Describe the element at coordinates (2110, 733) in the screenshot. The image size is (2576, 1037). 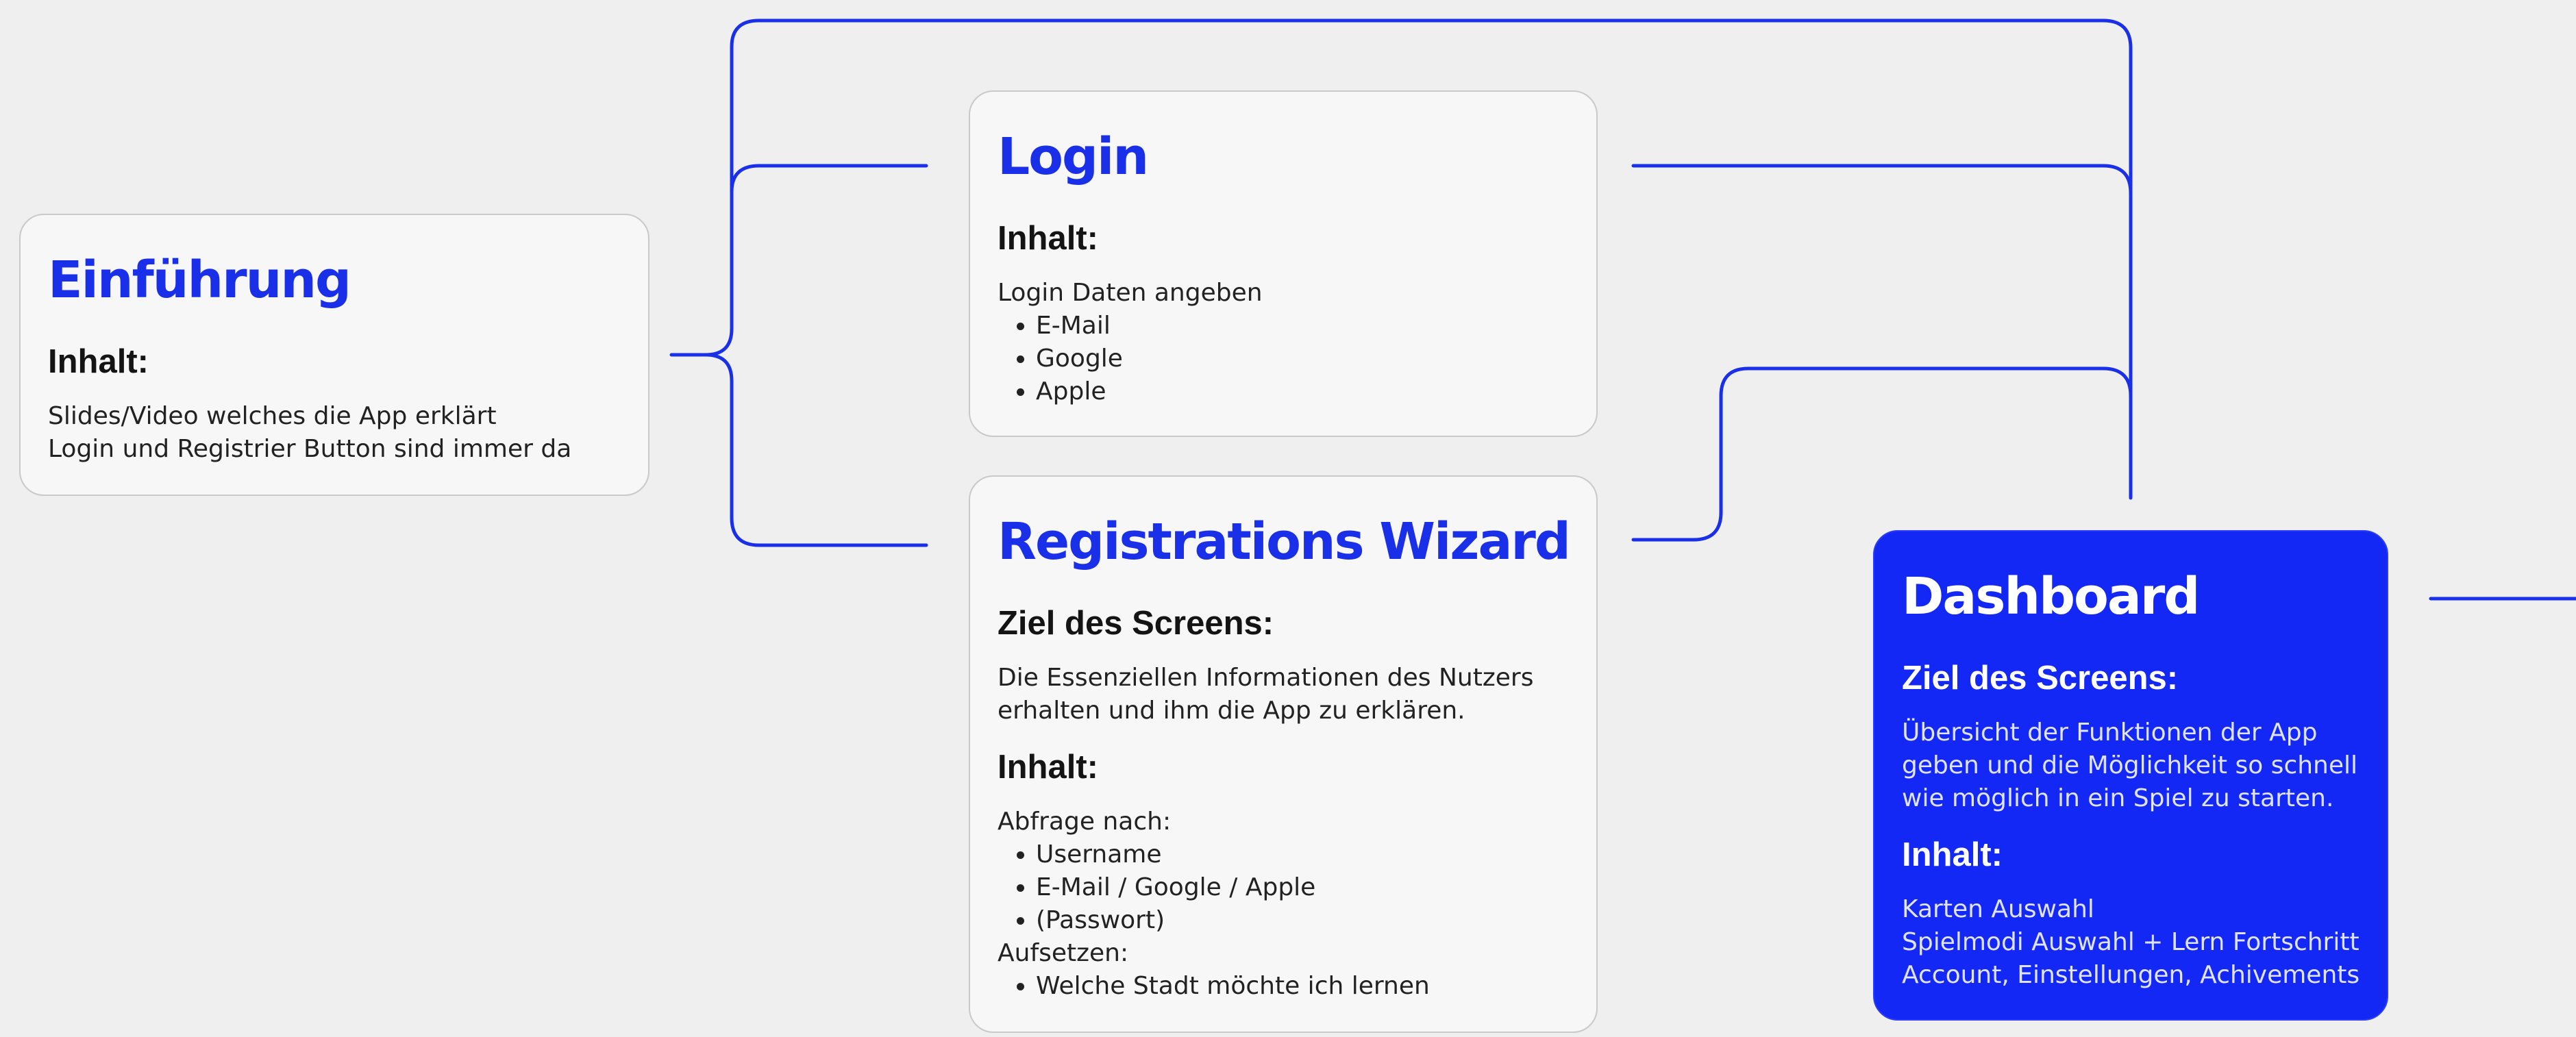
I see `text-line: Übersicht der Funktionen der App` at that location.